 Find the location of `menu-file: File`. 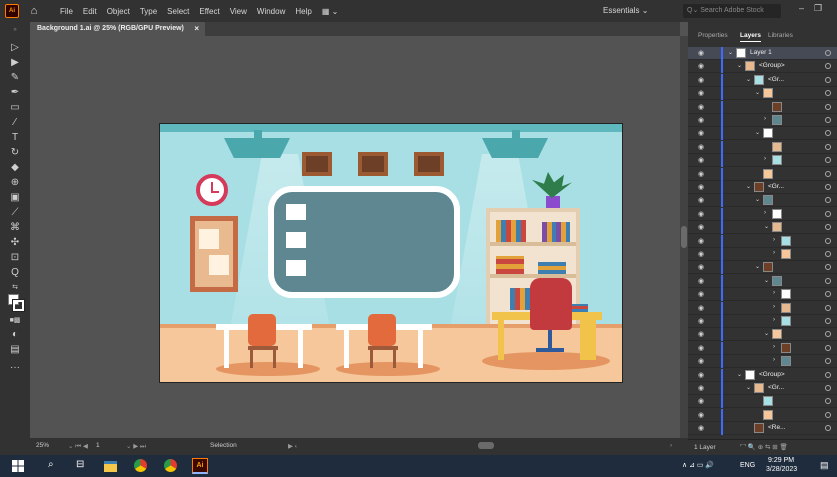

menu-file: File is located at coordinates (66, 11).